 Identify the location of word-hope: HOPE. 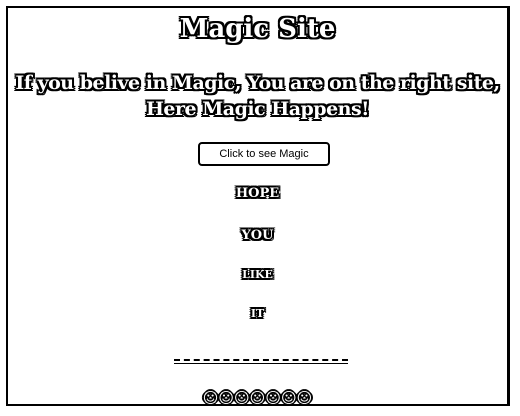
(257, 193).